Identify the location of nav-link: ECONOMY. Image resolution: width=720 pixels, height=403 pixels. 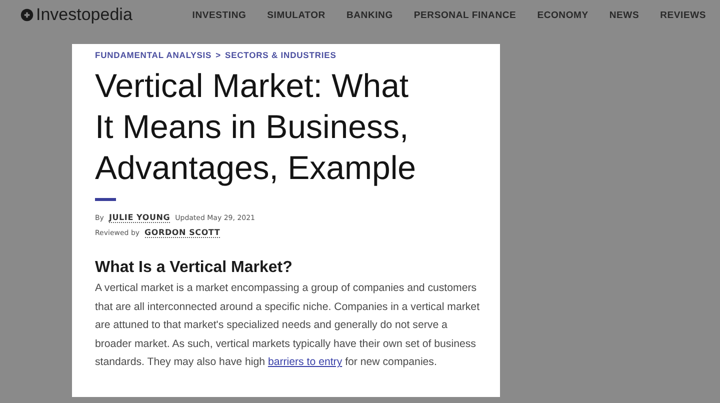
(562, 15).